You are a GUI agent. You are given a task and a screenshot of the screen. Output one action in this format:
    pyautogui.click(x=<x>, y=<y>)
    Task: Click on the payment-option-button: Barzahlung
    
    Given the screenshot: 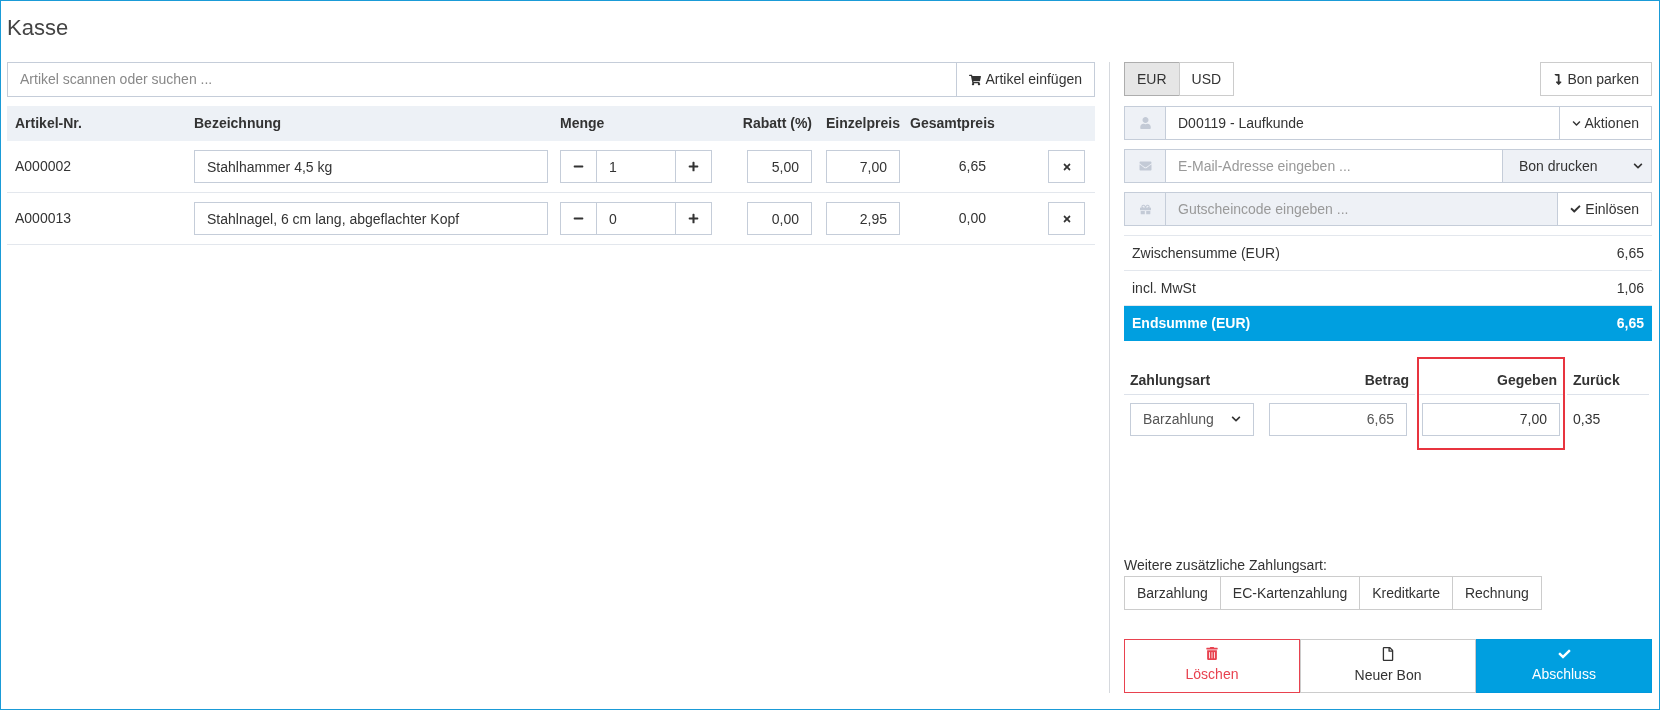 What is the action you would take?
    pyautogui.click(x=1172, y=593)
    